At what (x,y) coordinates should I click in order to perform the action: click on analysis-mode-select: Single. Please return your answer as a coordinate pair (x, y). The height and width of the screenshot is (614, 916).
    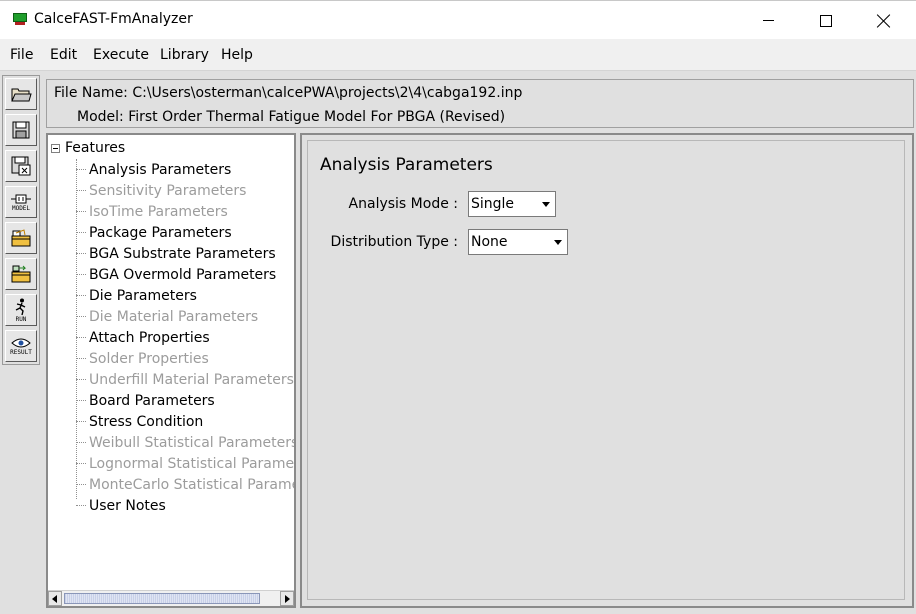
    Looking at the image, I should click on (512, 204).